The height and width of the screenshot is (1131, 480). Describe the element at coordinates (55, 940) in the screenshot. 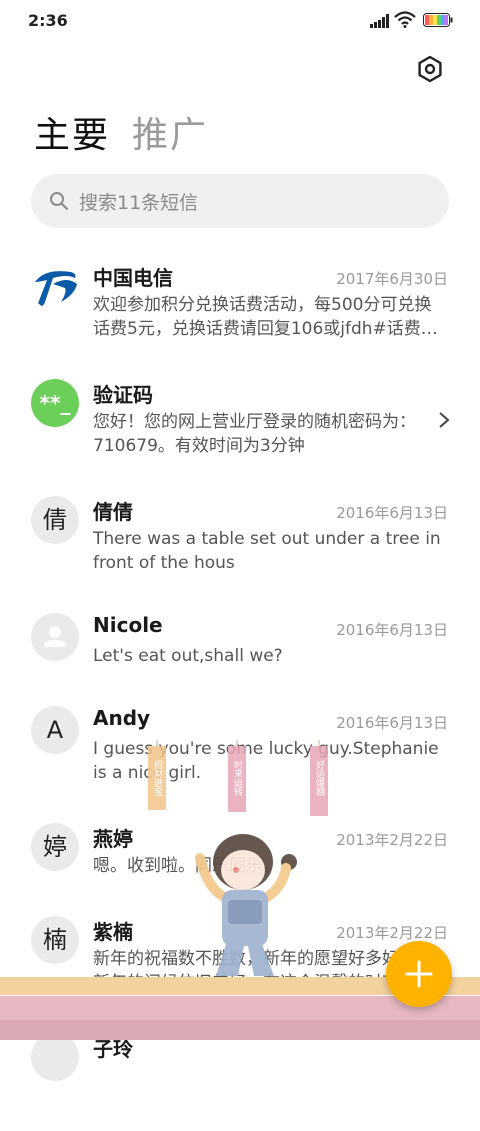

I see `avatar: 楠` at that location.